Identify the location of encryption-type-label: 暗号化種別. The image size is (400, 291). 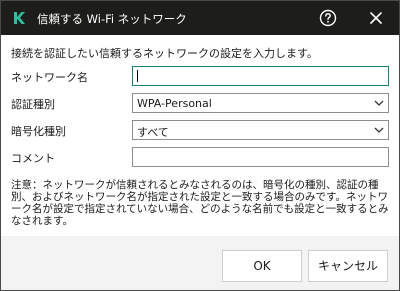
(38, 131).